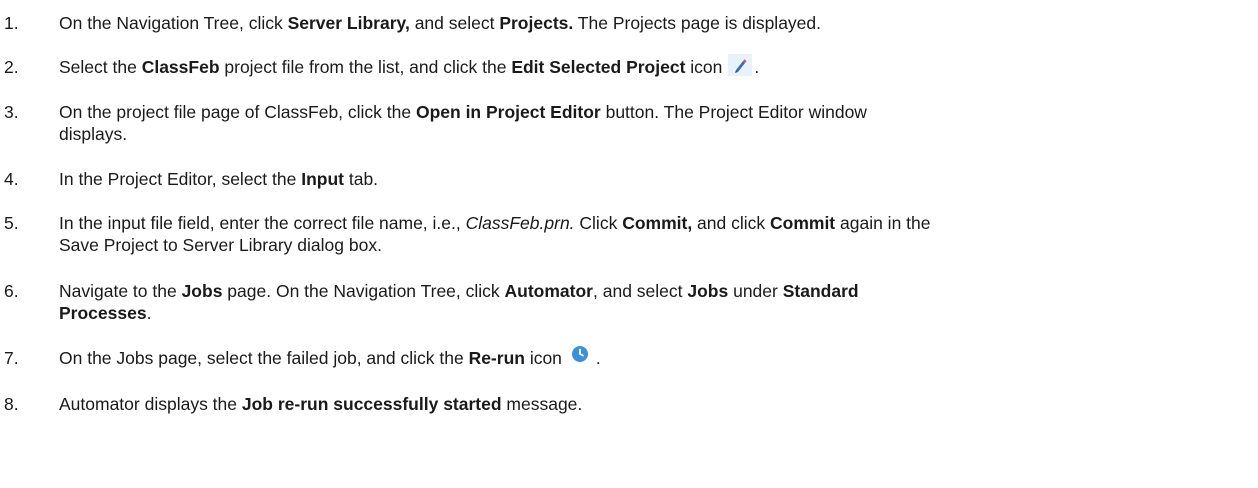 Image resolution: width=1258 pixels, height=488 pixels. Describe the element at coordinates (322, 179) in the screenshot. I see `step-bold-text: Input` at that location.